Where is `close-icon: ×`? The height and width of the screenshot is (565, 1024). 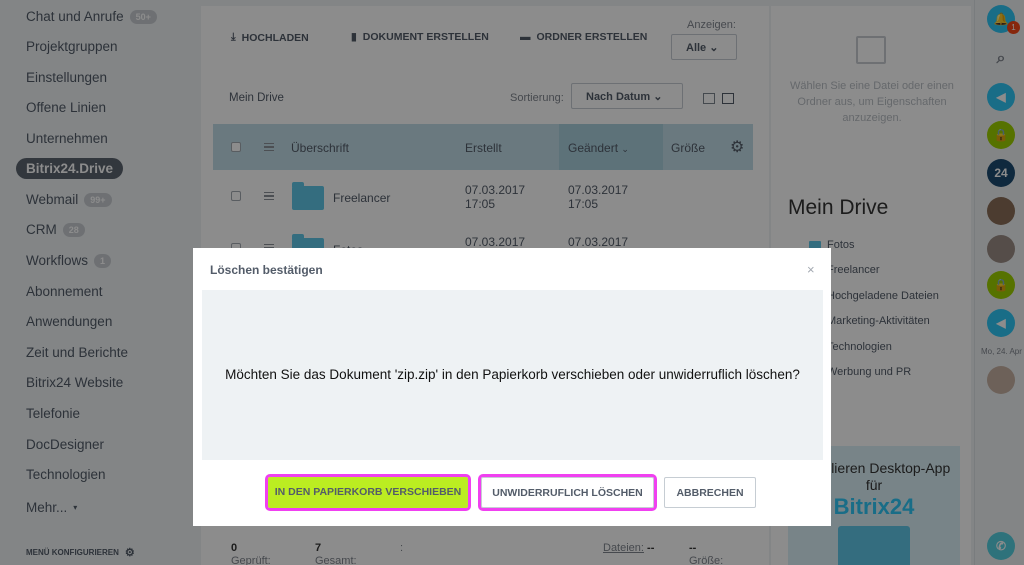 close-icon: × is located at coordinates (811, 269).